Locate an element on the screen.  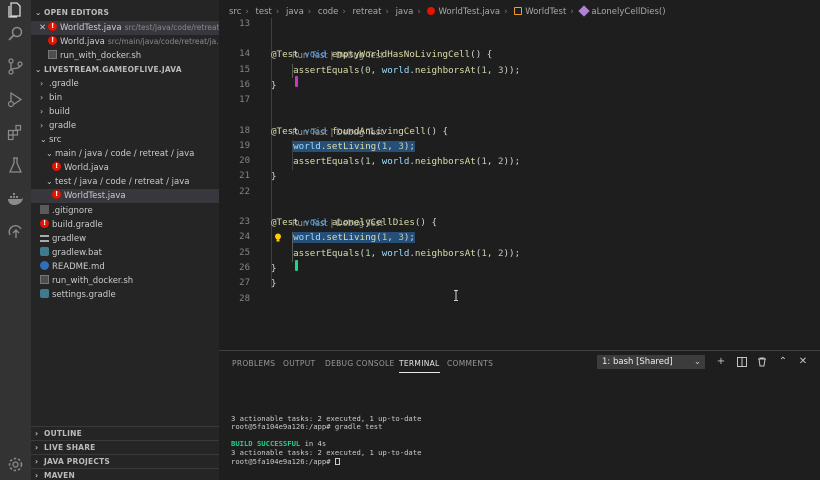
method-icon is located at coordinates (584, 11).